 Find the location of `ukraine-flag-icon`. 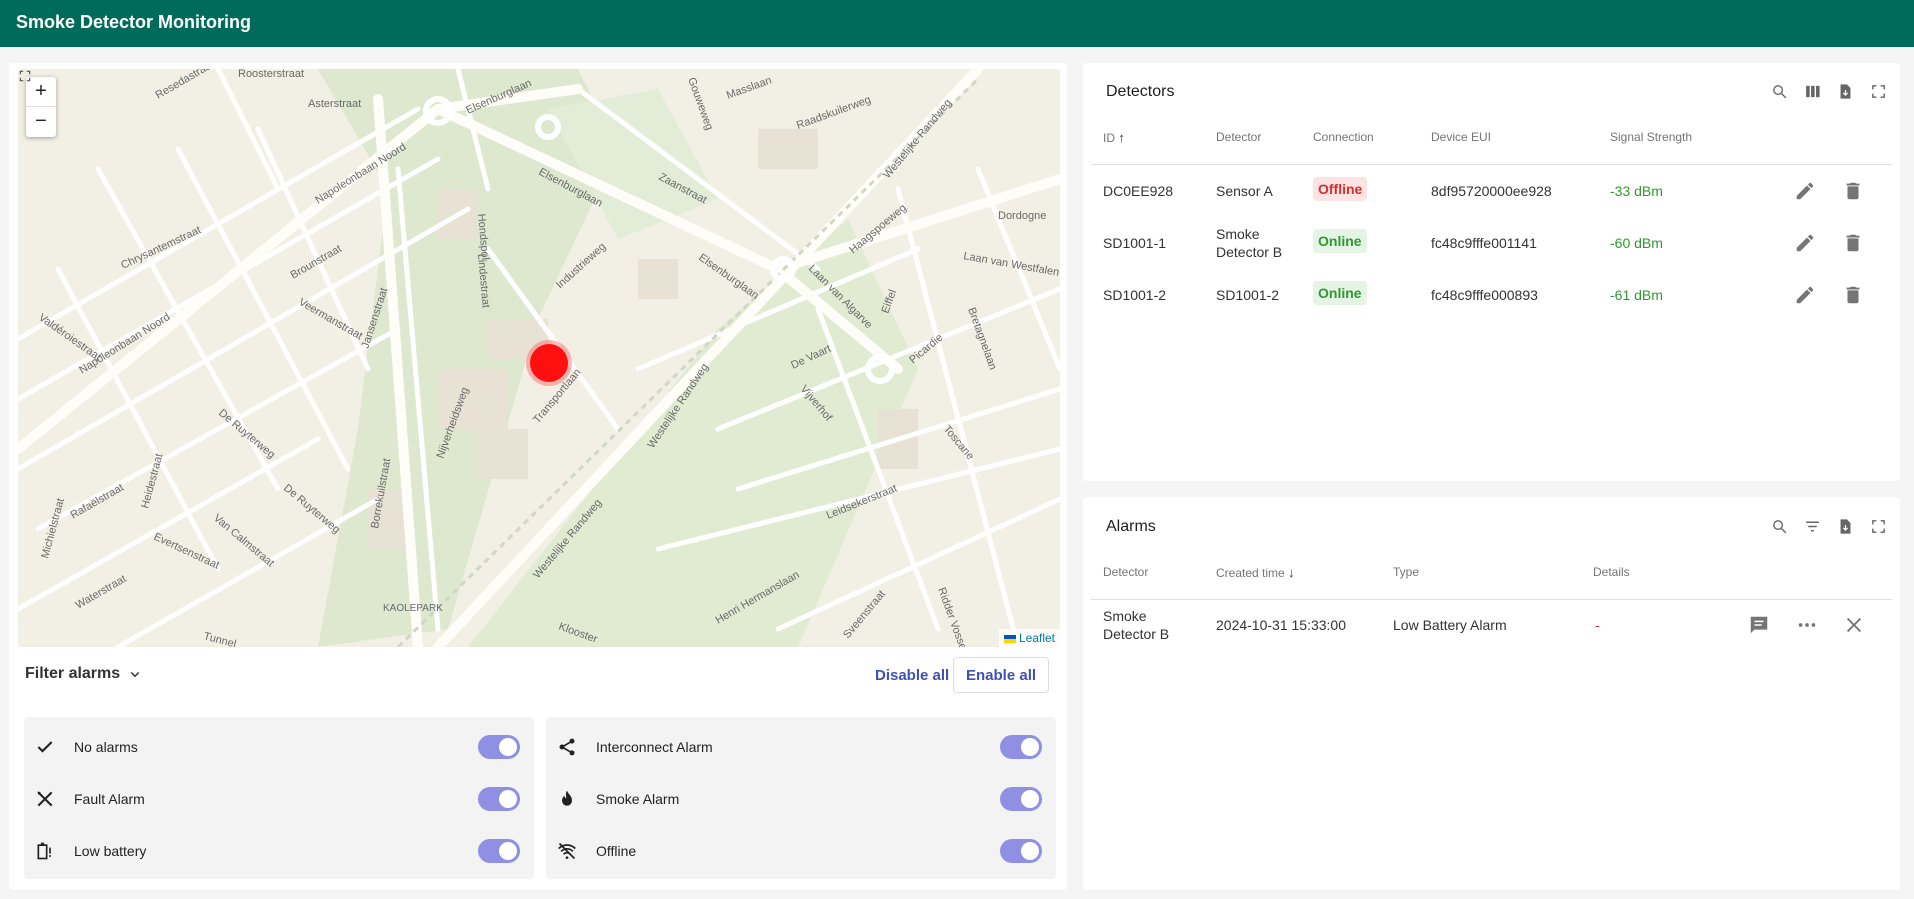

ukraine-flag-icon is located at coordinates (1009, 638).